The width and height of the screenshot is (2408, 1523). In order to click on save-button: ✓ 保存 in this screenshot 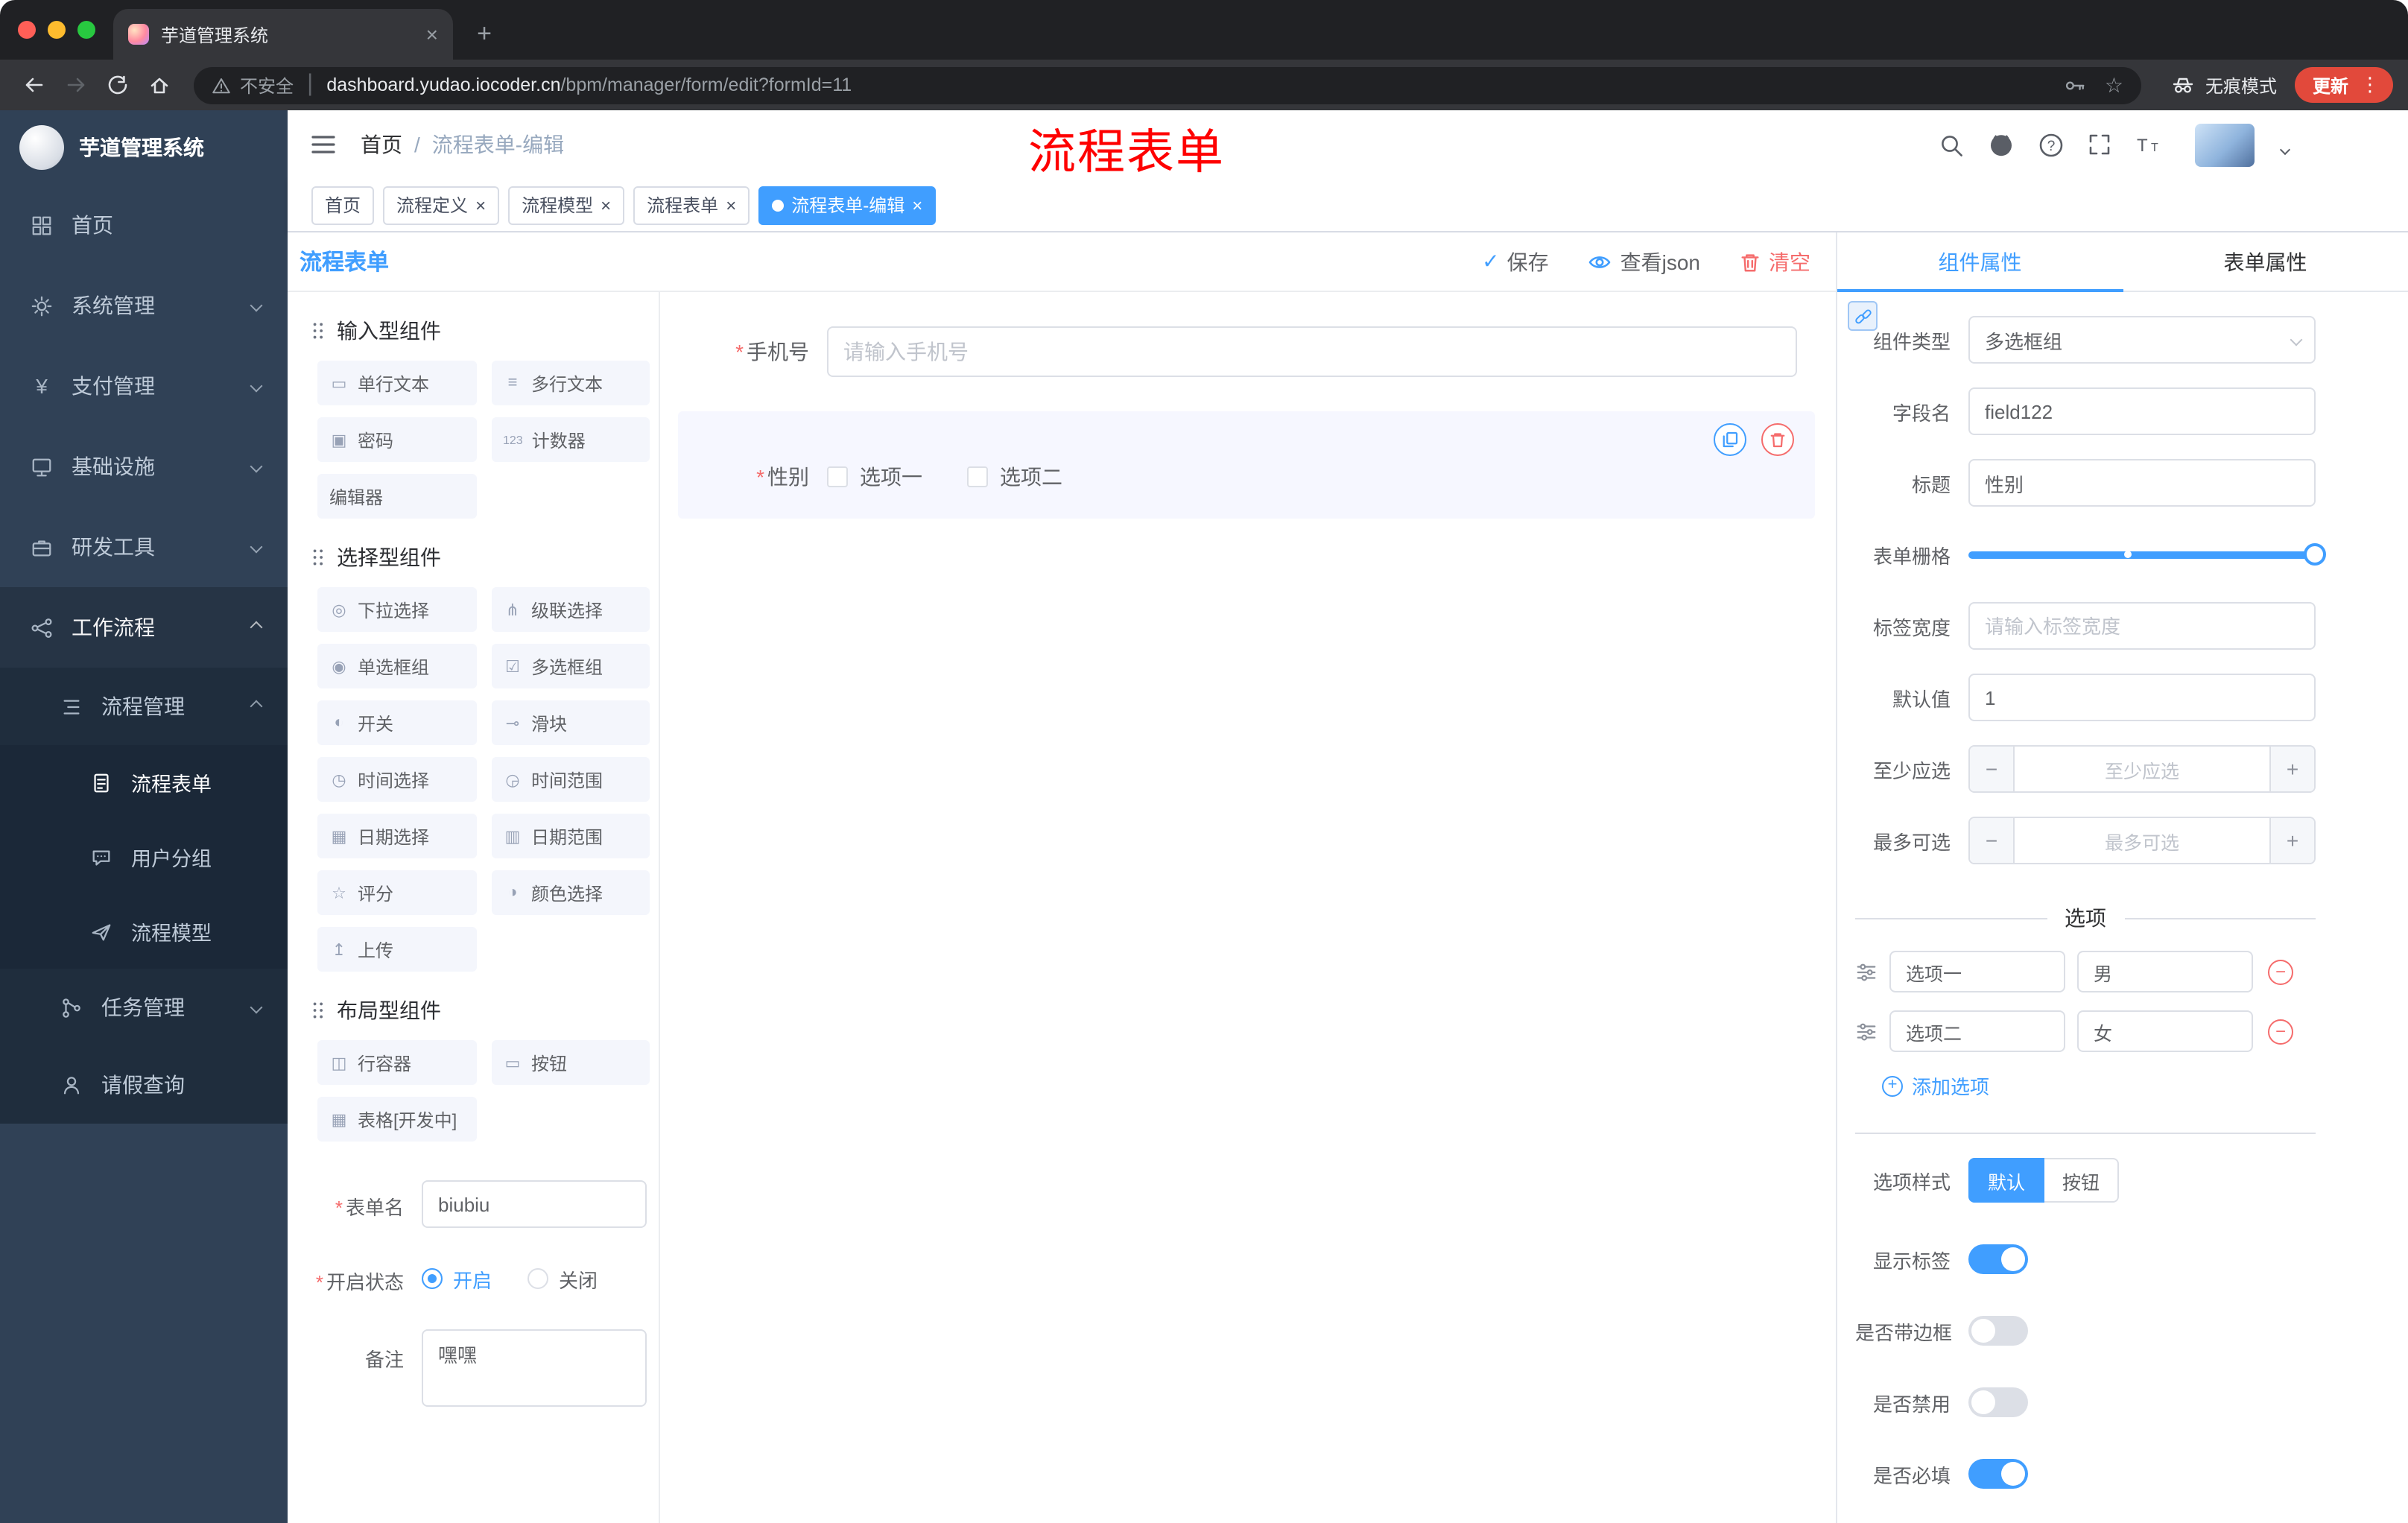, I will do `click(1515, 262)`.